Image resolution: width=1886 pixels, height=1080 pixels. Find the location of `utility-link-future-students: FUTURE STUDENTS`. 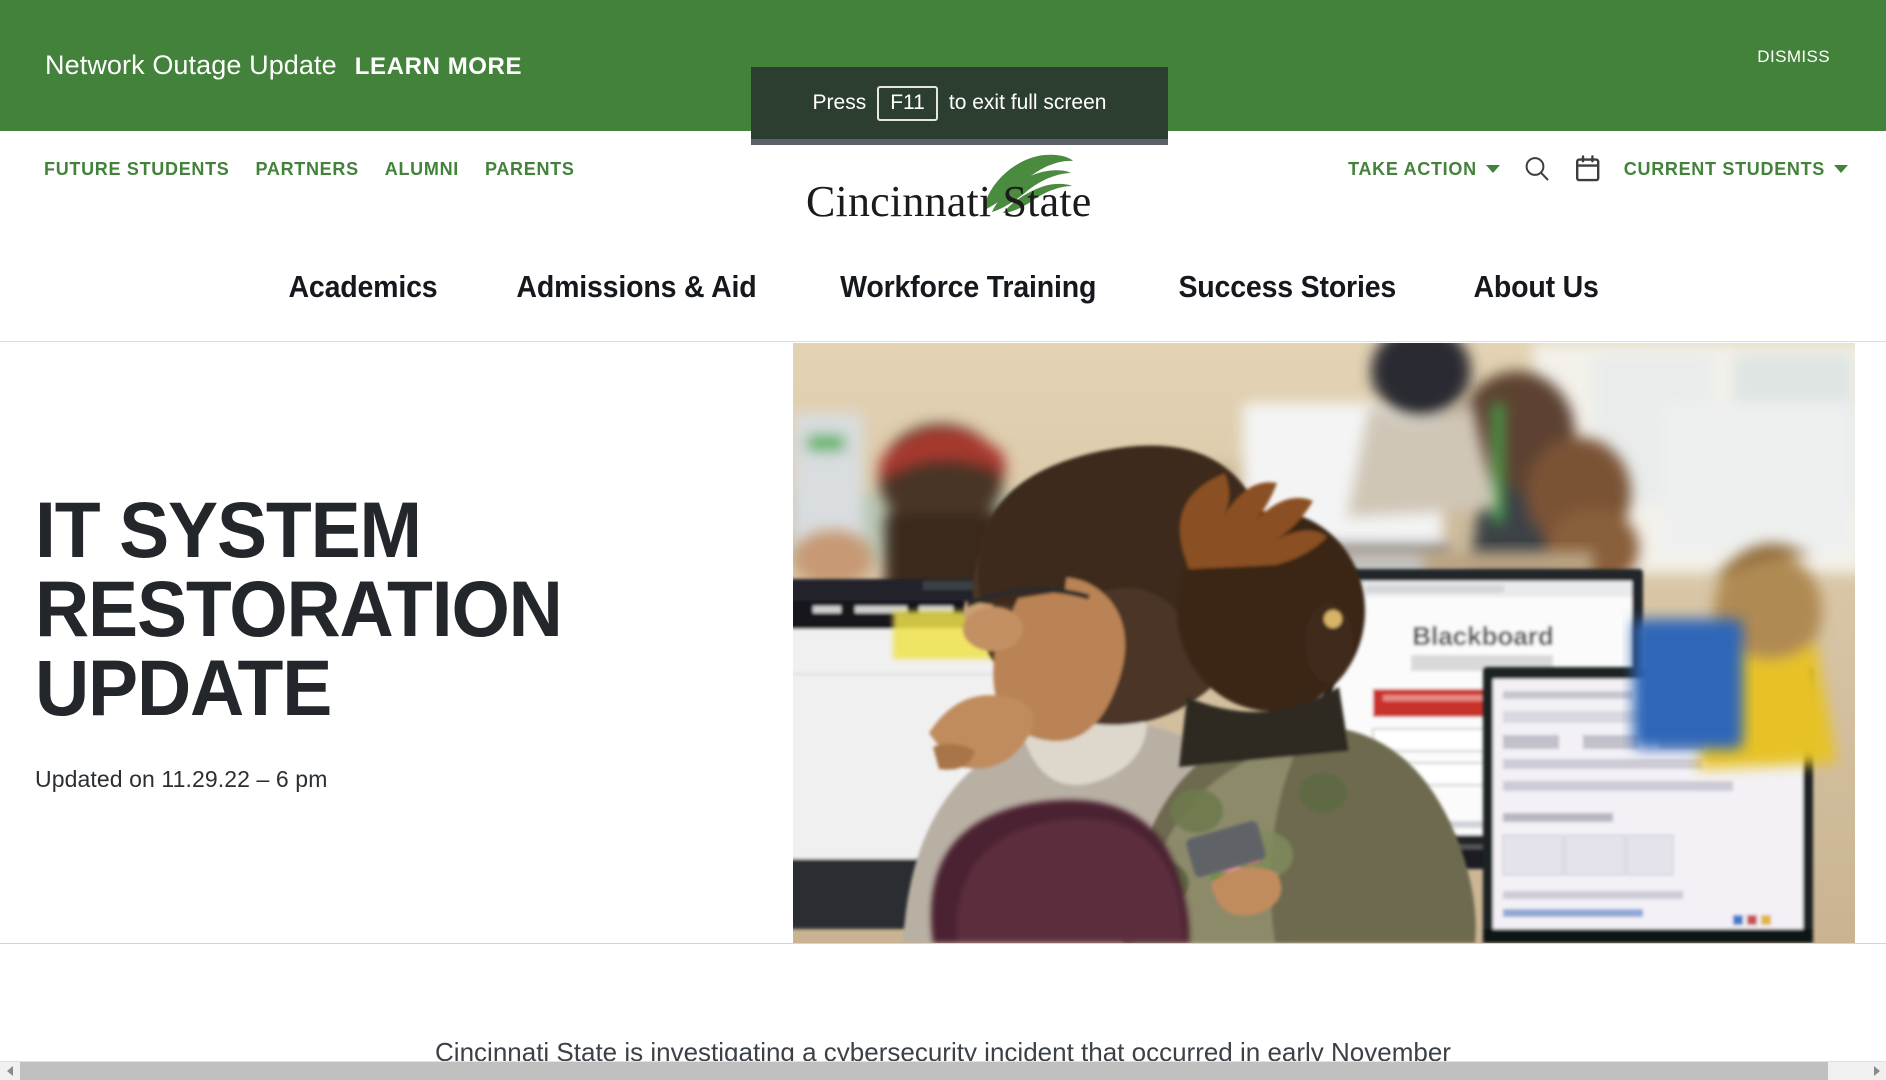

utility-link-future-students: FUTURE STUDENTS is located at coordinates (137, 169).